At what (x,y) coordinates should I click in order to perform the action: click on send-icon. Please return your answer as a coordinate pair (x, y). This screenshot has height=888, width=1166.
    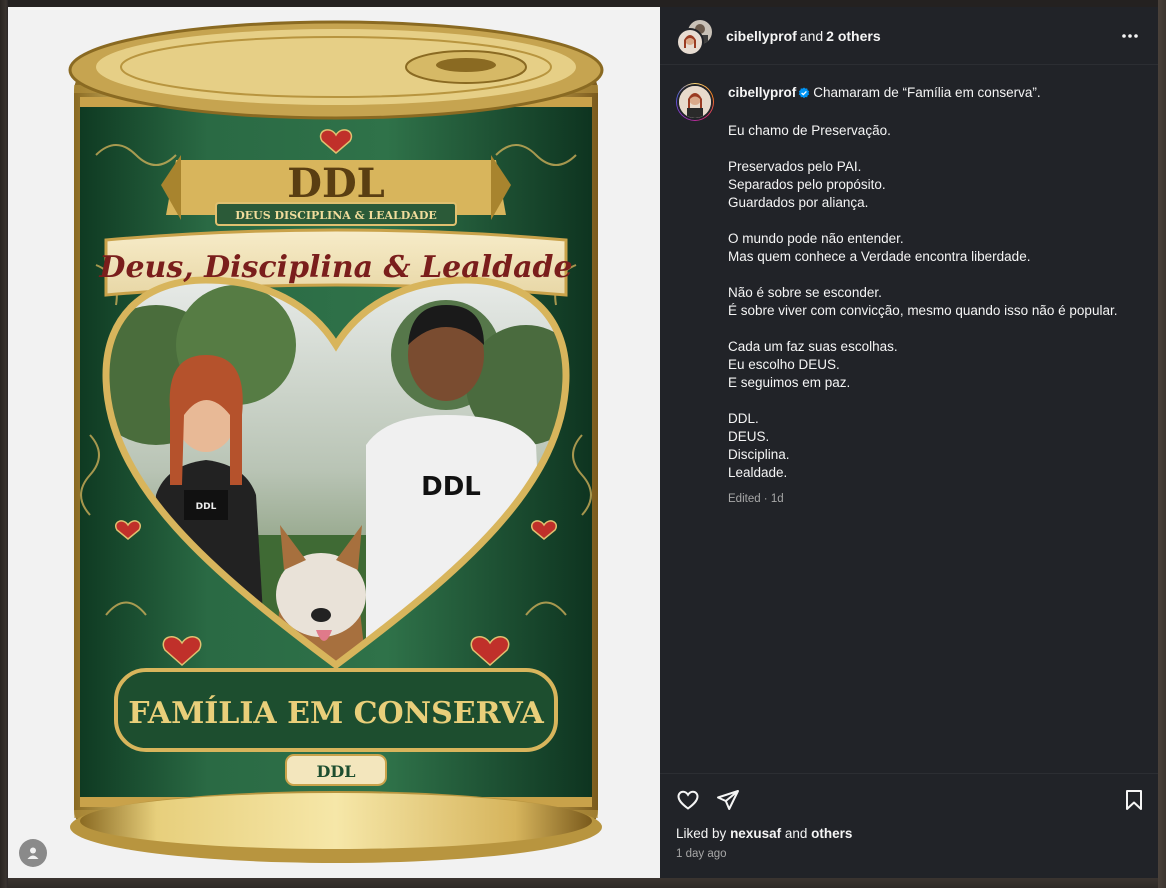
    Looking at the image, I should click on (728, 800).